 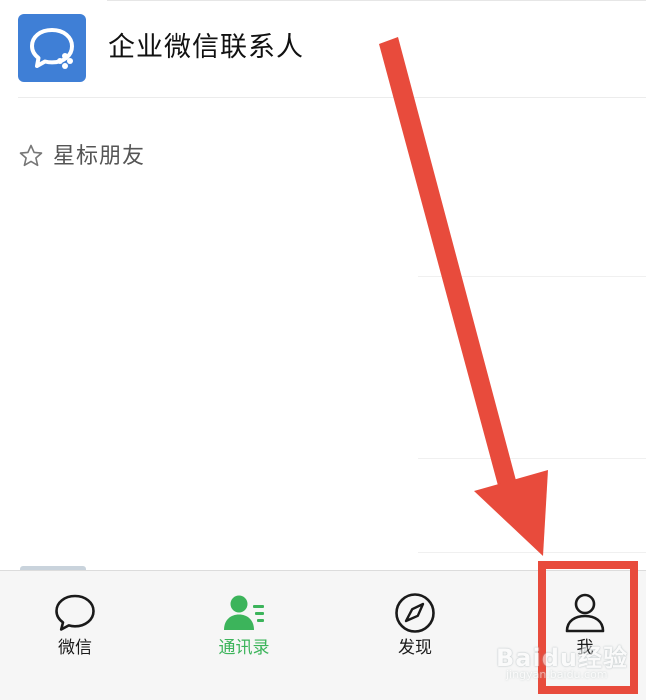 What do you see at coordinates (75, 635) in the screenshot?
I see `tab-chats: 微信` at bounding box center [75, 635].